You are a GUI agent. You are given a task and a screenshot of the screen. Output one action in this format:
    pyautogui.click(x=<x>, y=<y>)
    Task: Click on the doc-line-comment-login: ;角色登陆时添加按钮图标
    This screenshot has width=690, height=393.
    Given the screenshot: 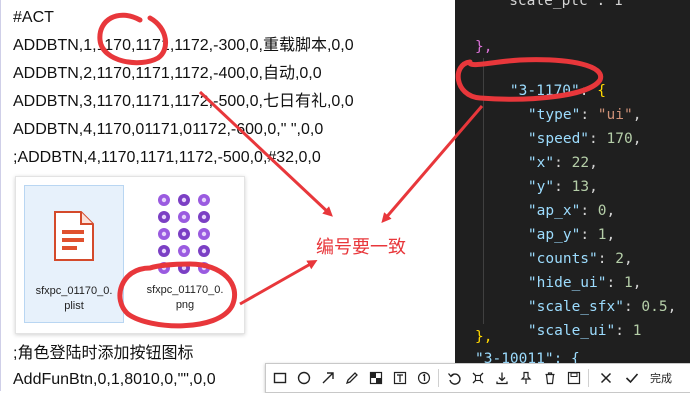 What is the action you would take?
    pyautogui.click(x=103, y=353)
    